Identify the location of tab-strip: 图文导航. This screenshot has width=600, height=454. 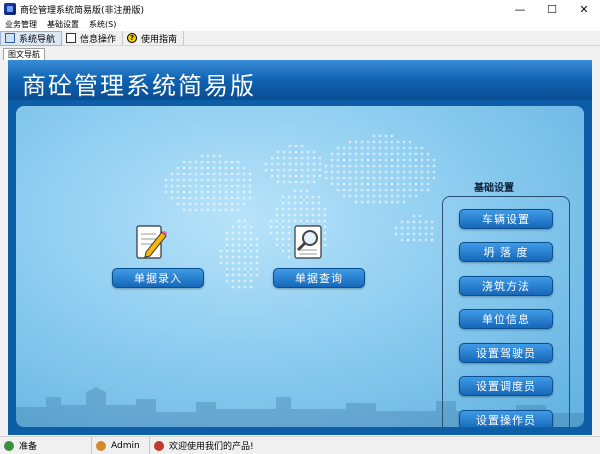
(300, 53).